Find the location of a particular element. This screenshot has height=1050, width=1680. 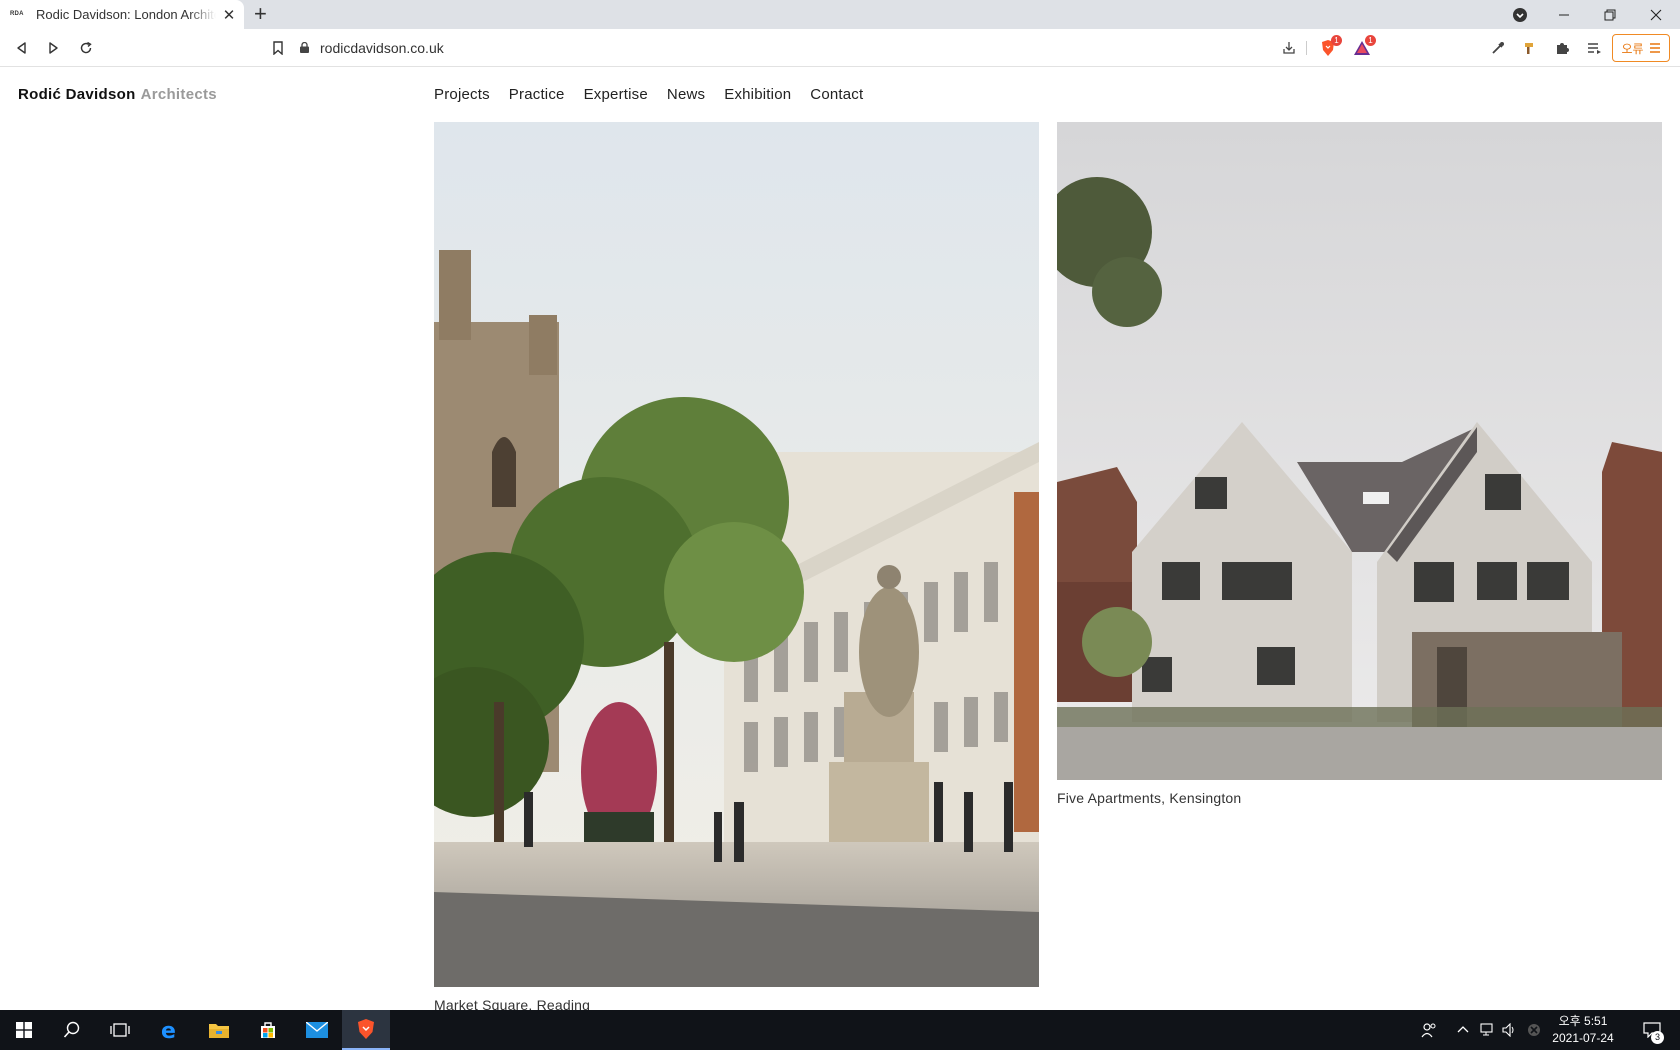

edge-taskbar-button: e is located at coordinates (170, 1030).